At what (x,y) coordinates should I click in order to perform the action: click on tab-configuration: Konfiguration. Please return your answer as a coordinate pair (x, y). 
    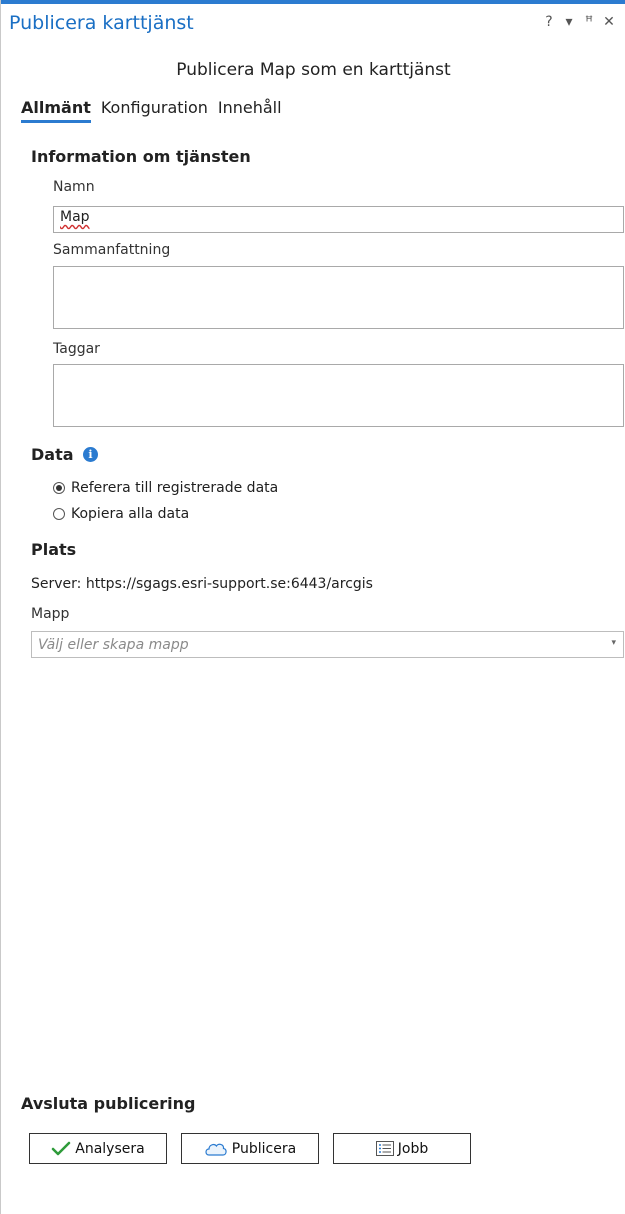
    Looking at the image, I should click on (154, 110).